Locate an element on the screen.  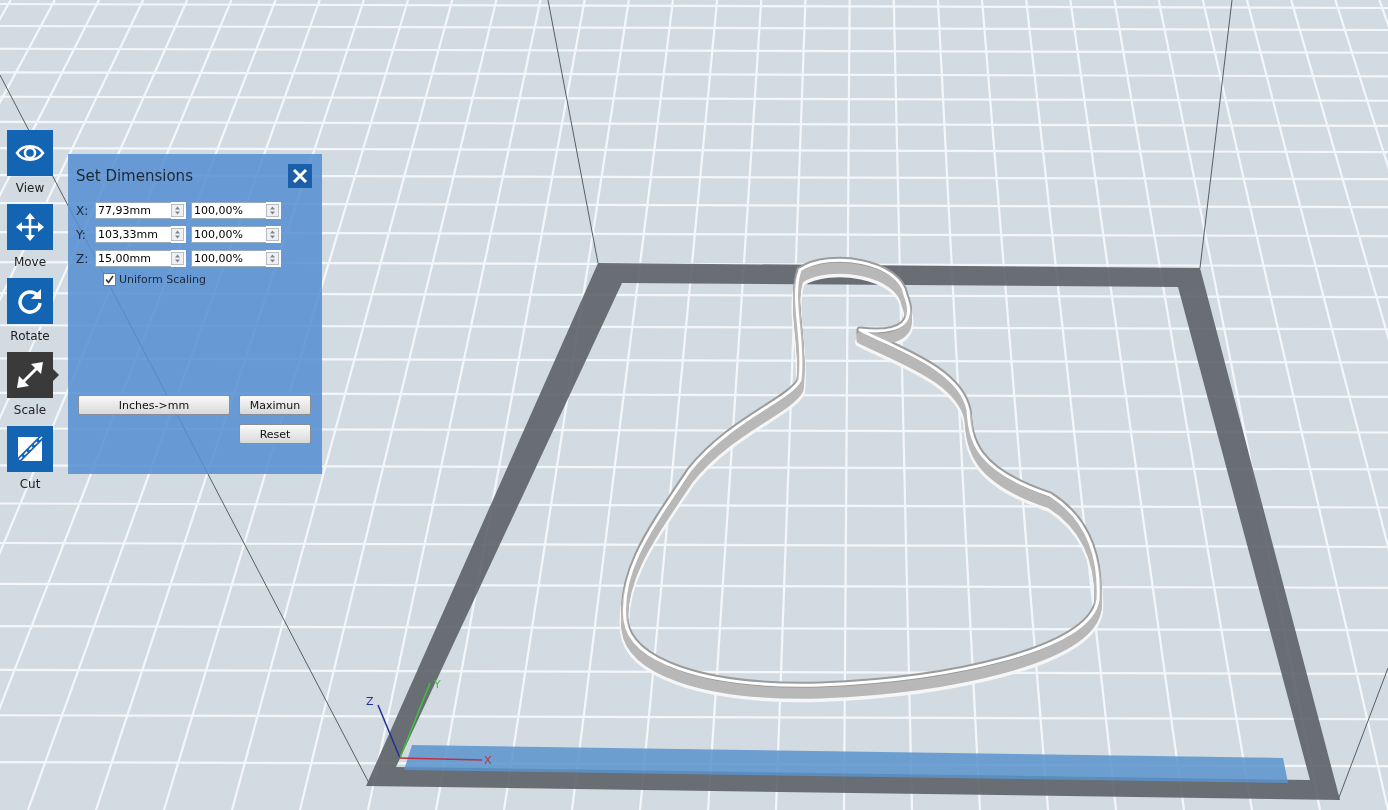
tool-label: Cut is located at coordinates (30, 484).